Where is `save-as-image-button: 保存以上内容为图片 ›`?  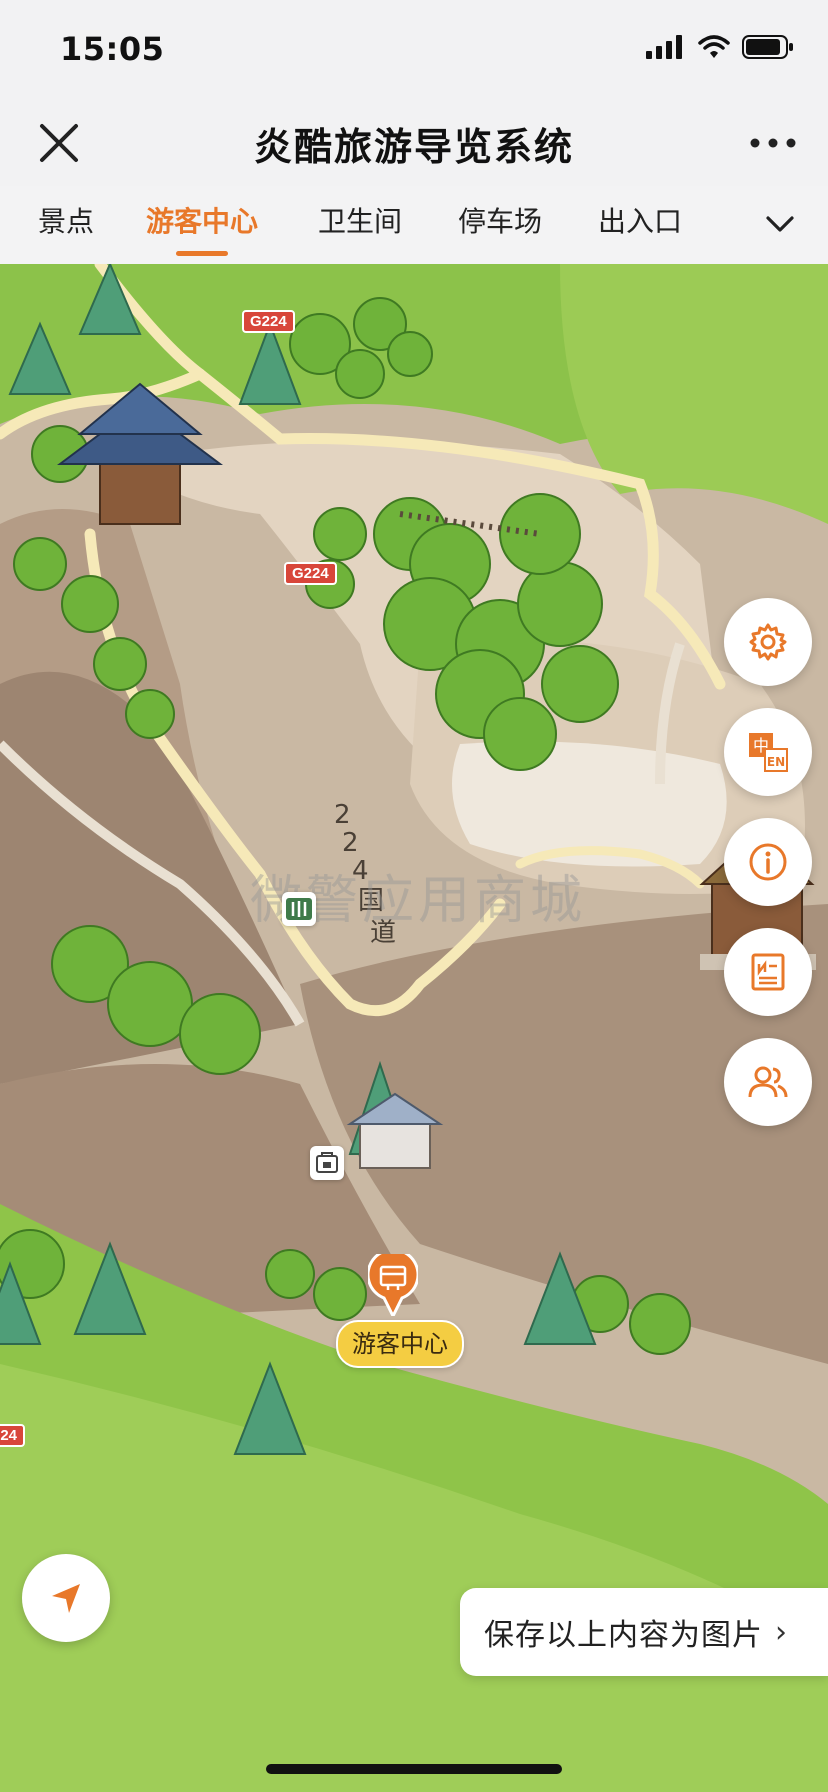
save-as-image-button: 保存以上内容为图片 › is located at coordinates (644, 1632).